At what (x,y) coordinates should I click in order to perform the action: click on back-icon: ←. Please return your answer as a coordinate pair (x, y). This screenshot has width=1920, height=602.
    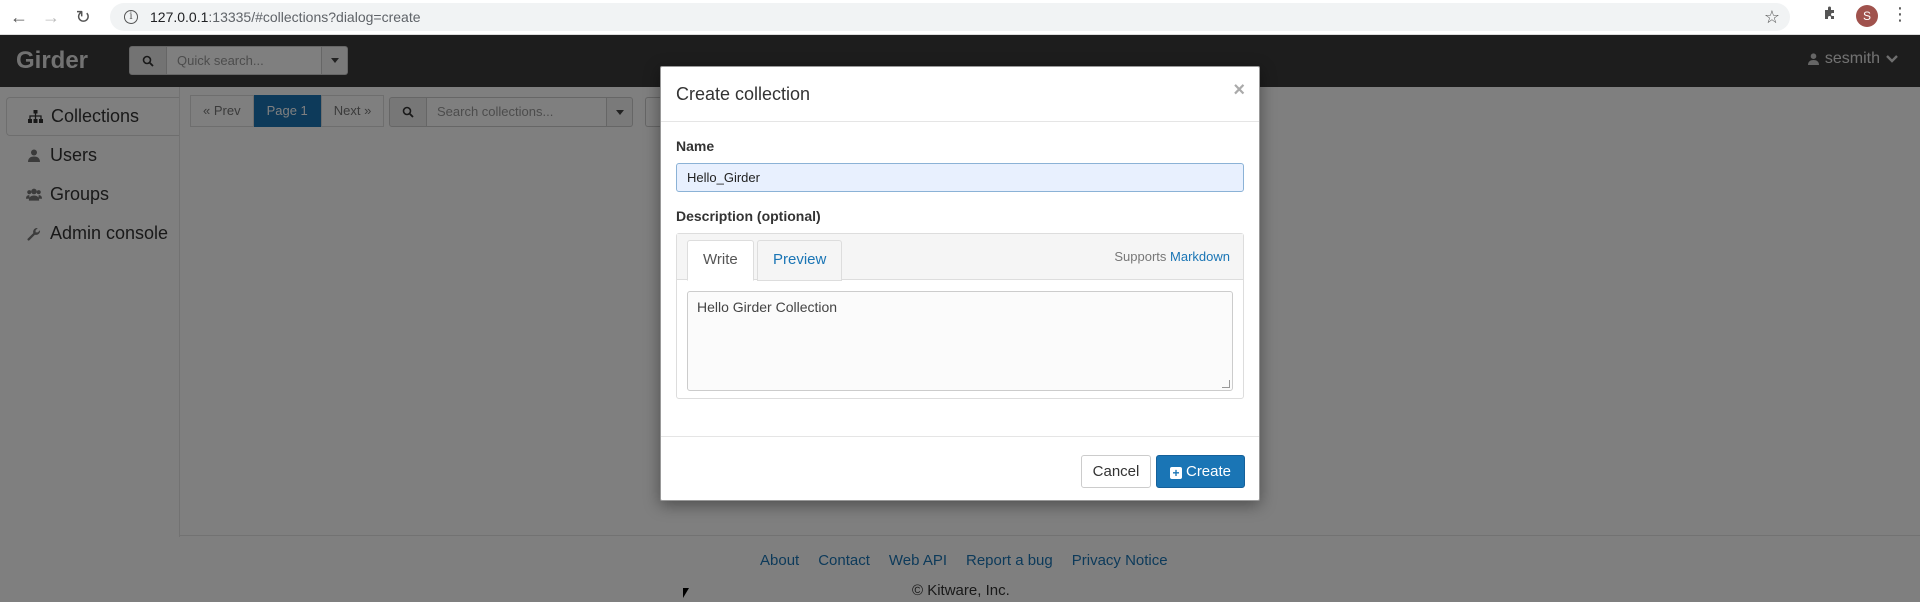
    Looking at the image, I should click on (19, 17).